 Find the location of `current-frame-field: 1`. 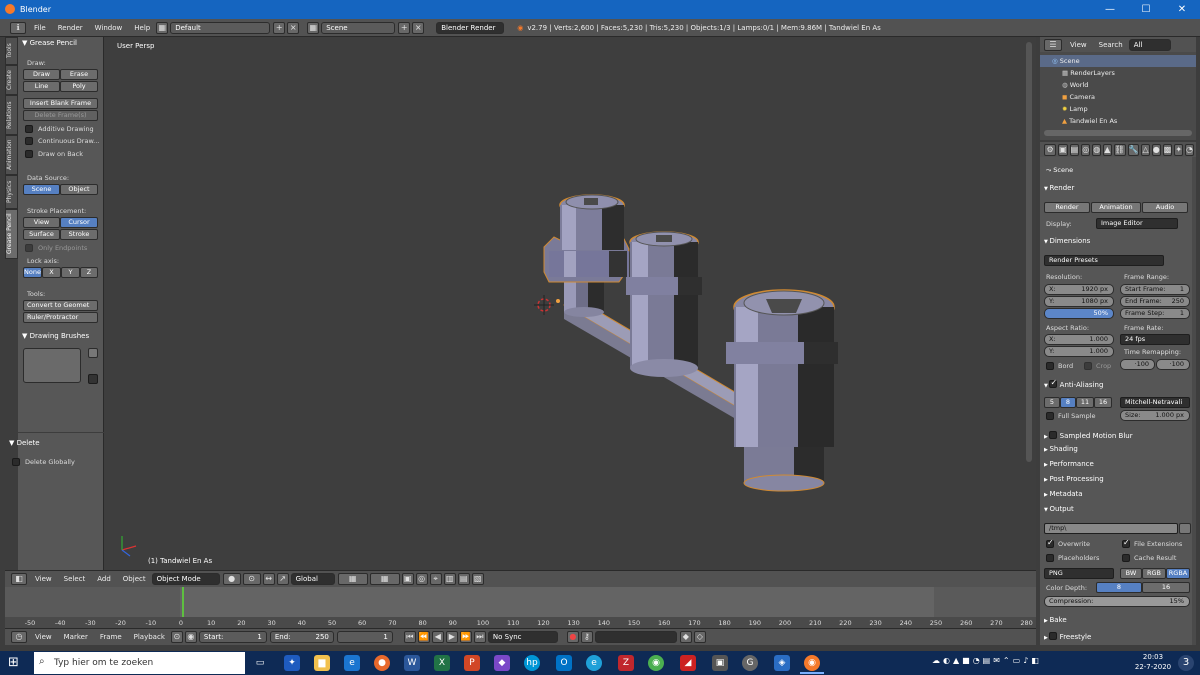

current-frame-field: 1 is located at coordinates (364, 637).